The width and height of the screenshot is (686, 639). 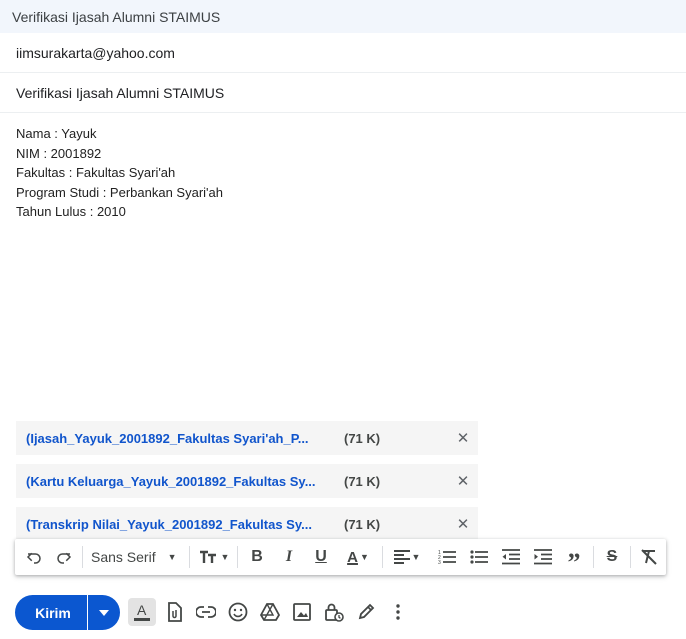 I want to click on redo-icon, so click(x=64, y=557).